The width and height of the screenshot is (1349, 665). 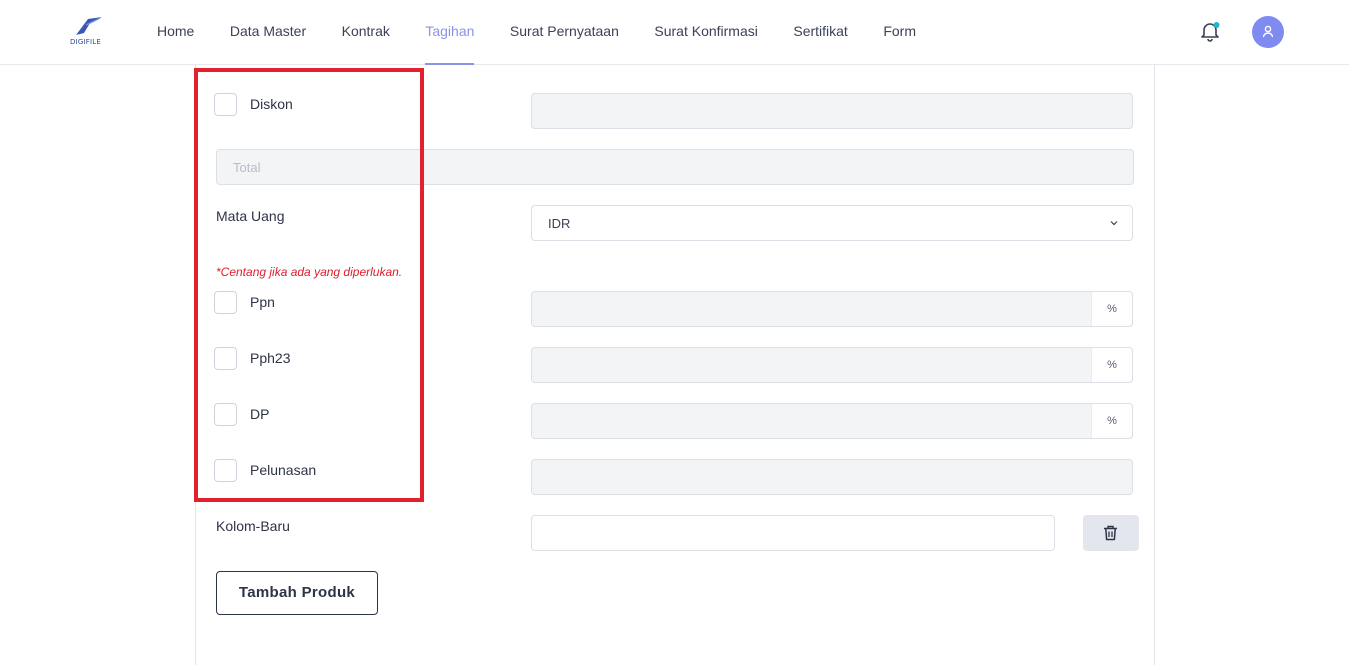 What do you see at coordinates (283, 470) in the screenshot?
I see `pelunasan-label: Pelunasan` at bounding box center [283, 470].